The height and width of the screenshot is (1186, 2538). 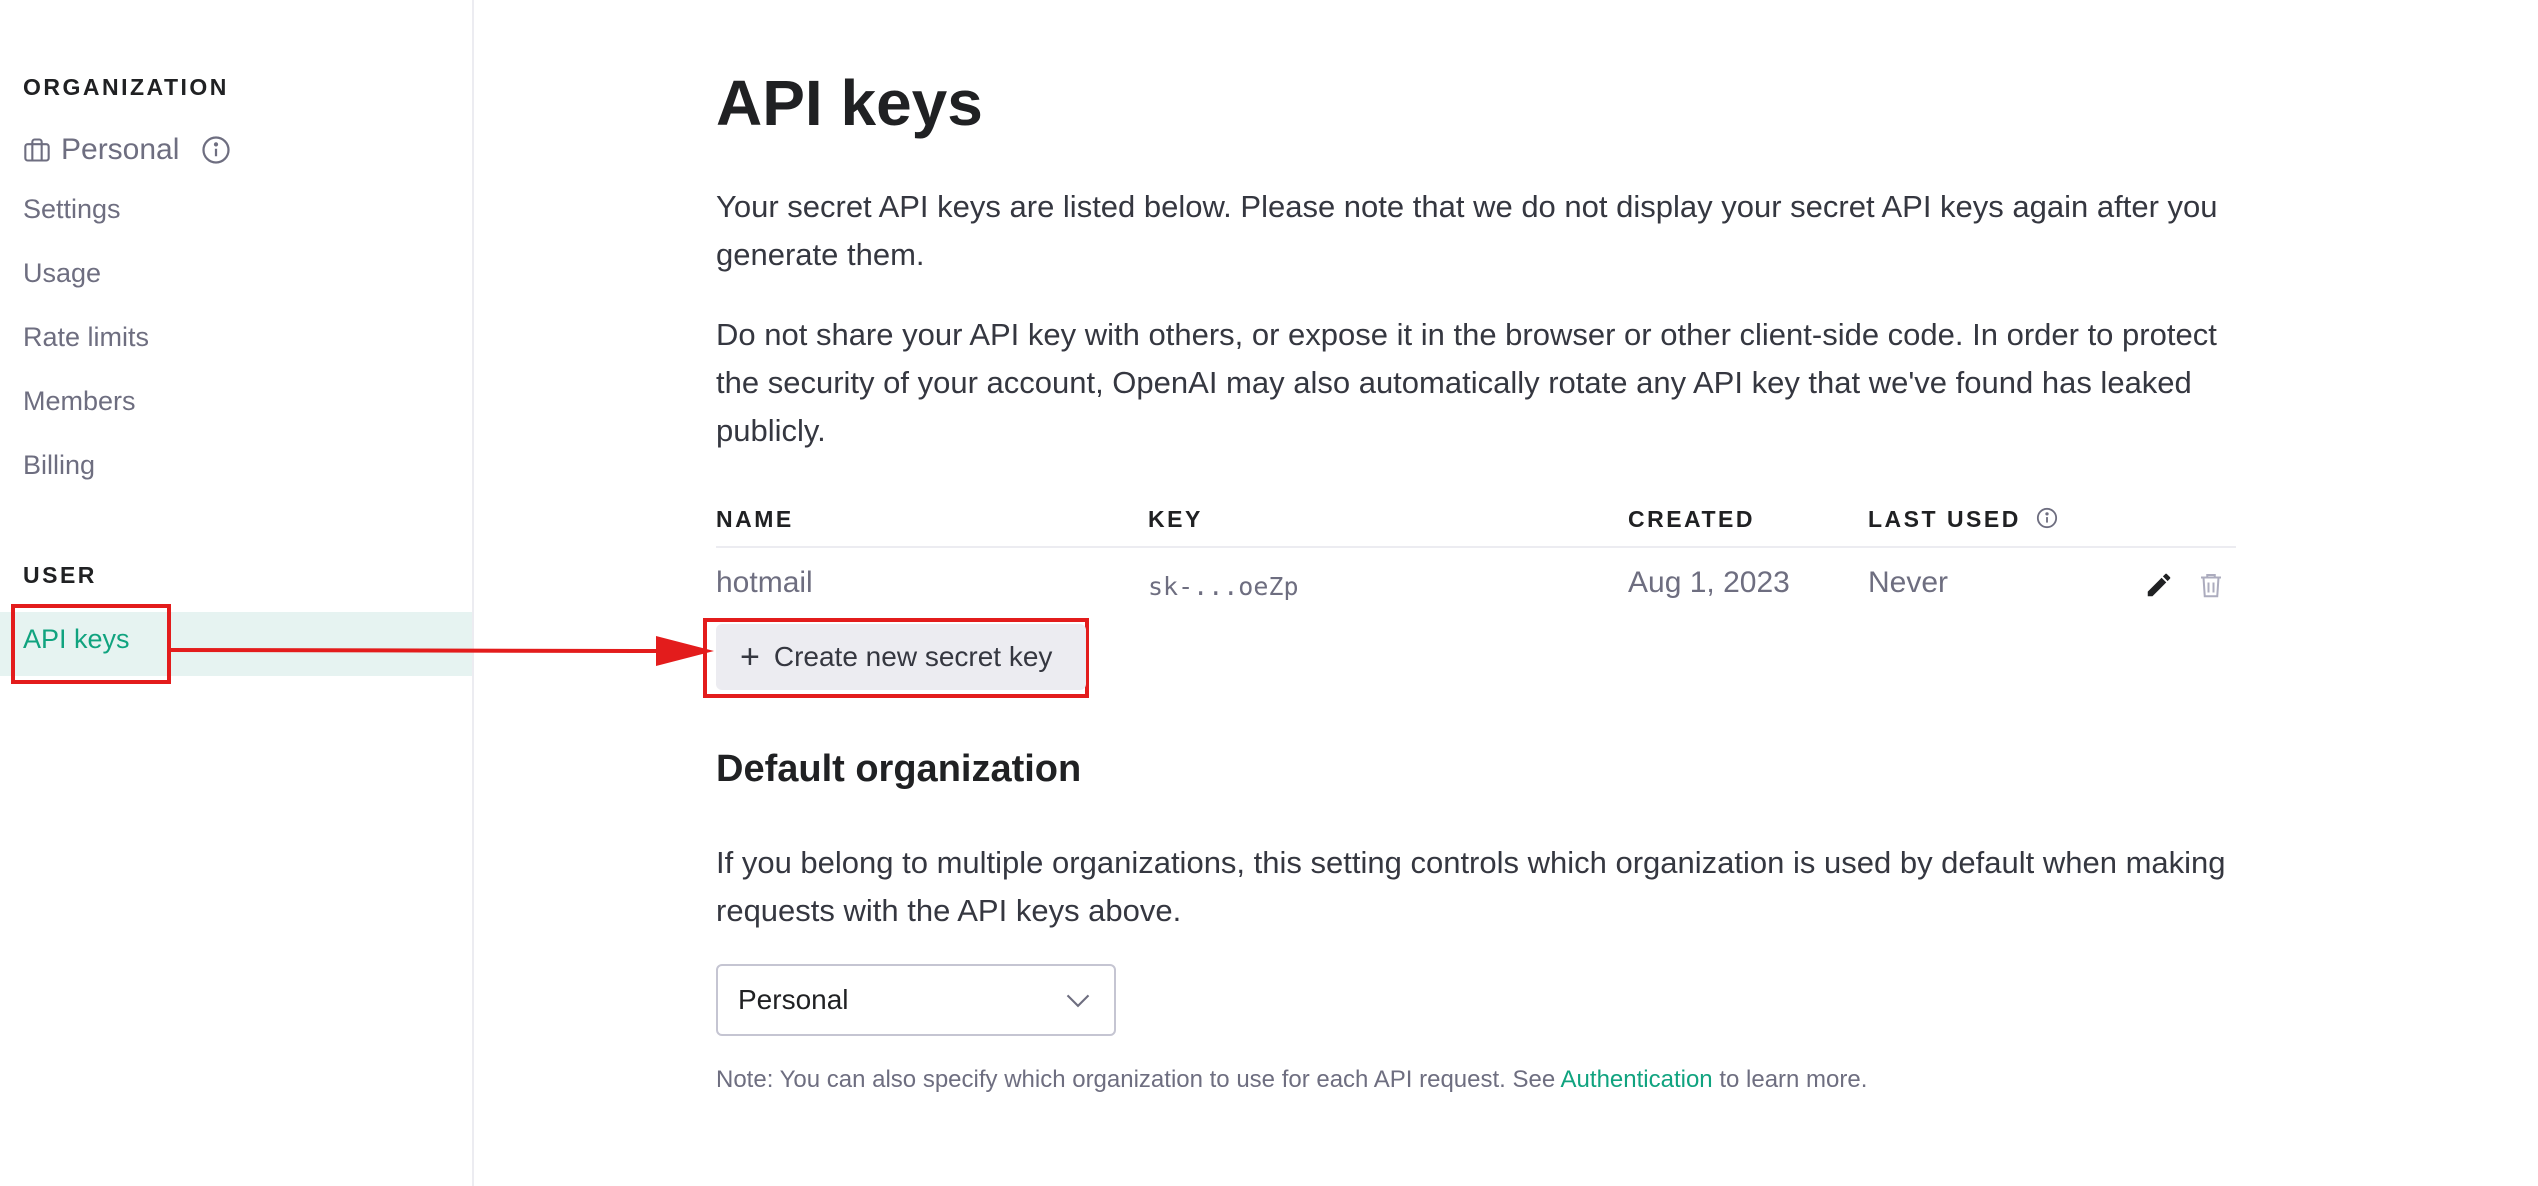 I want to click on sidebar-item-rate-limits: Rate limits, so click(x=86, y=337).